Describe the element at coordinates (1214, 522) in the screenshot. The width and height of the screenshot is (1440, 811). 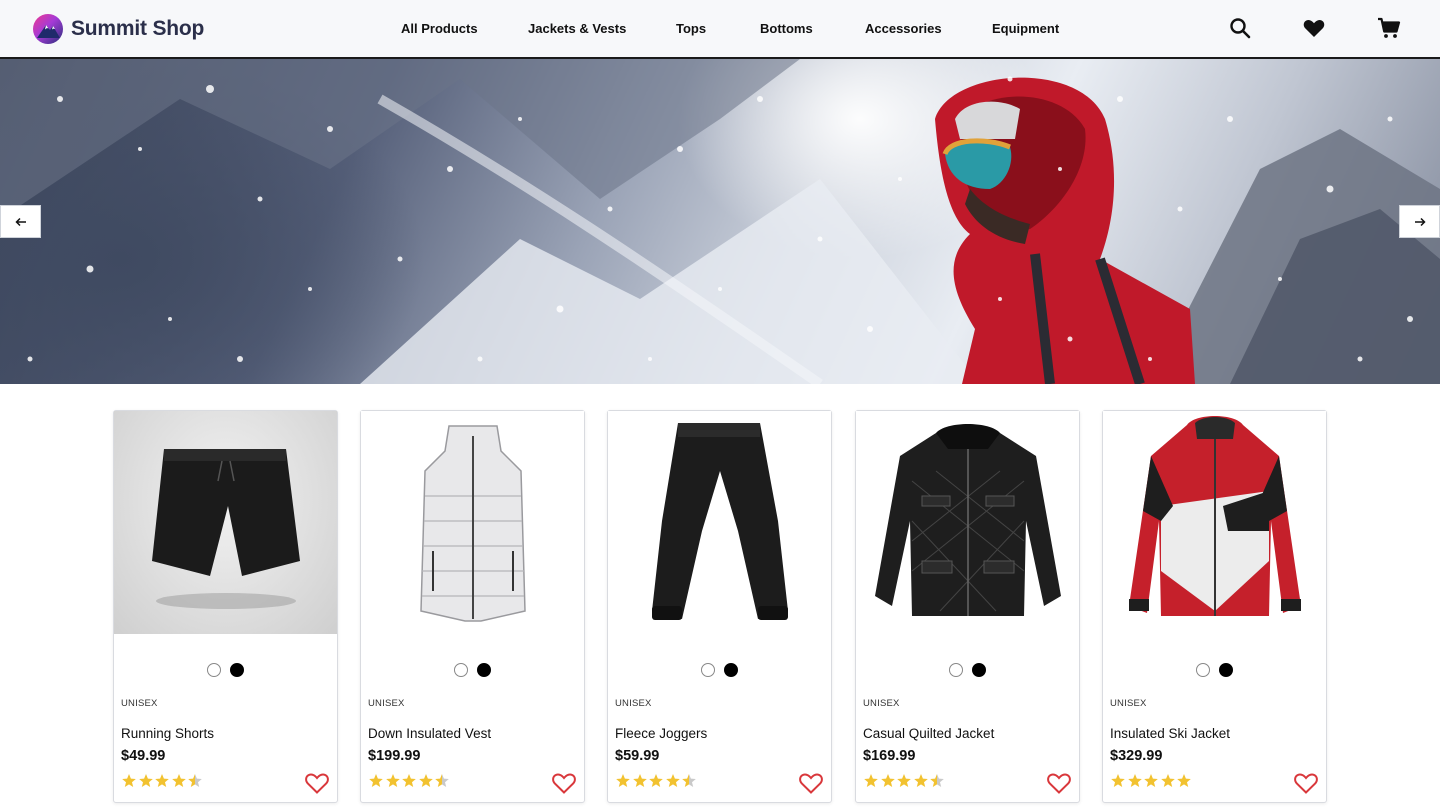
I see `product-image-insulated-ski-jacket` at that location.